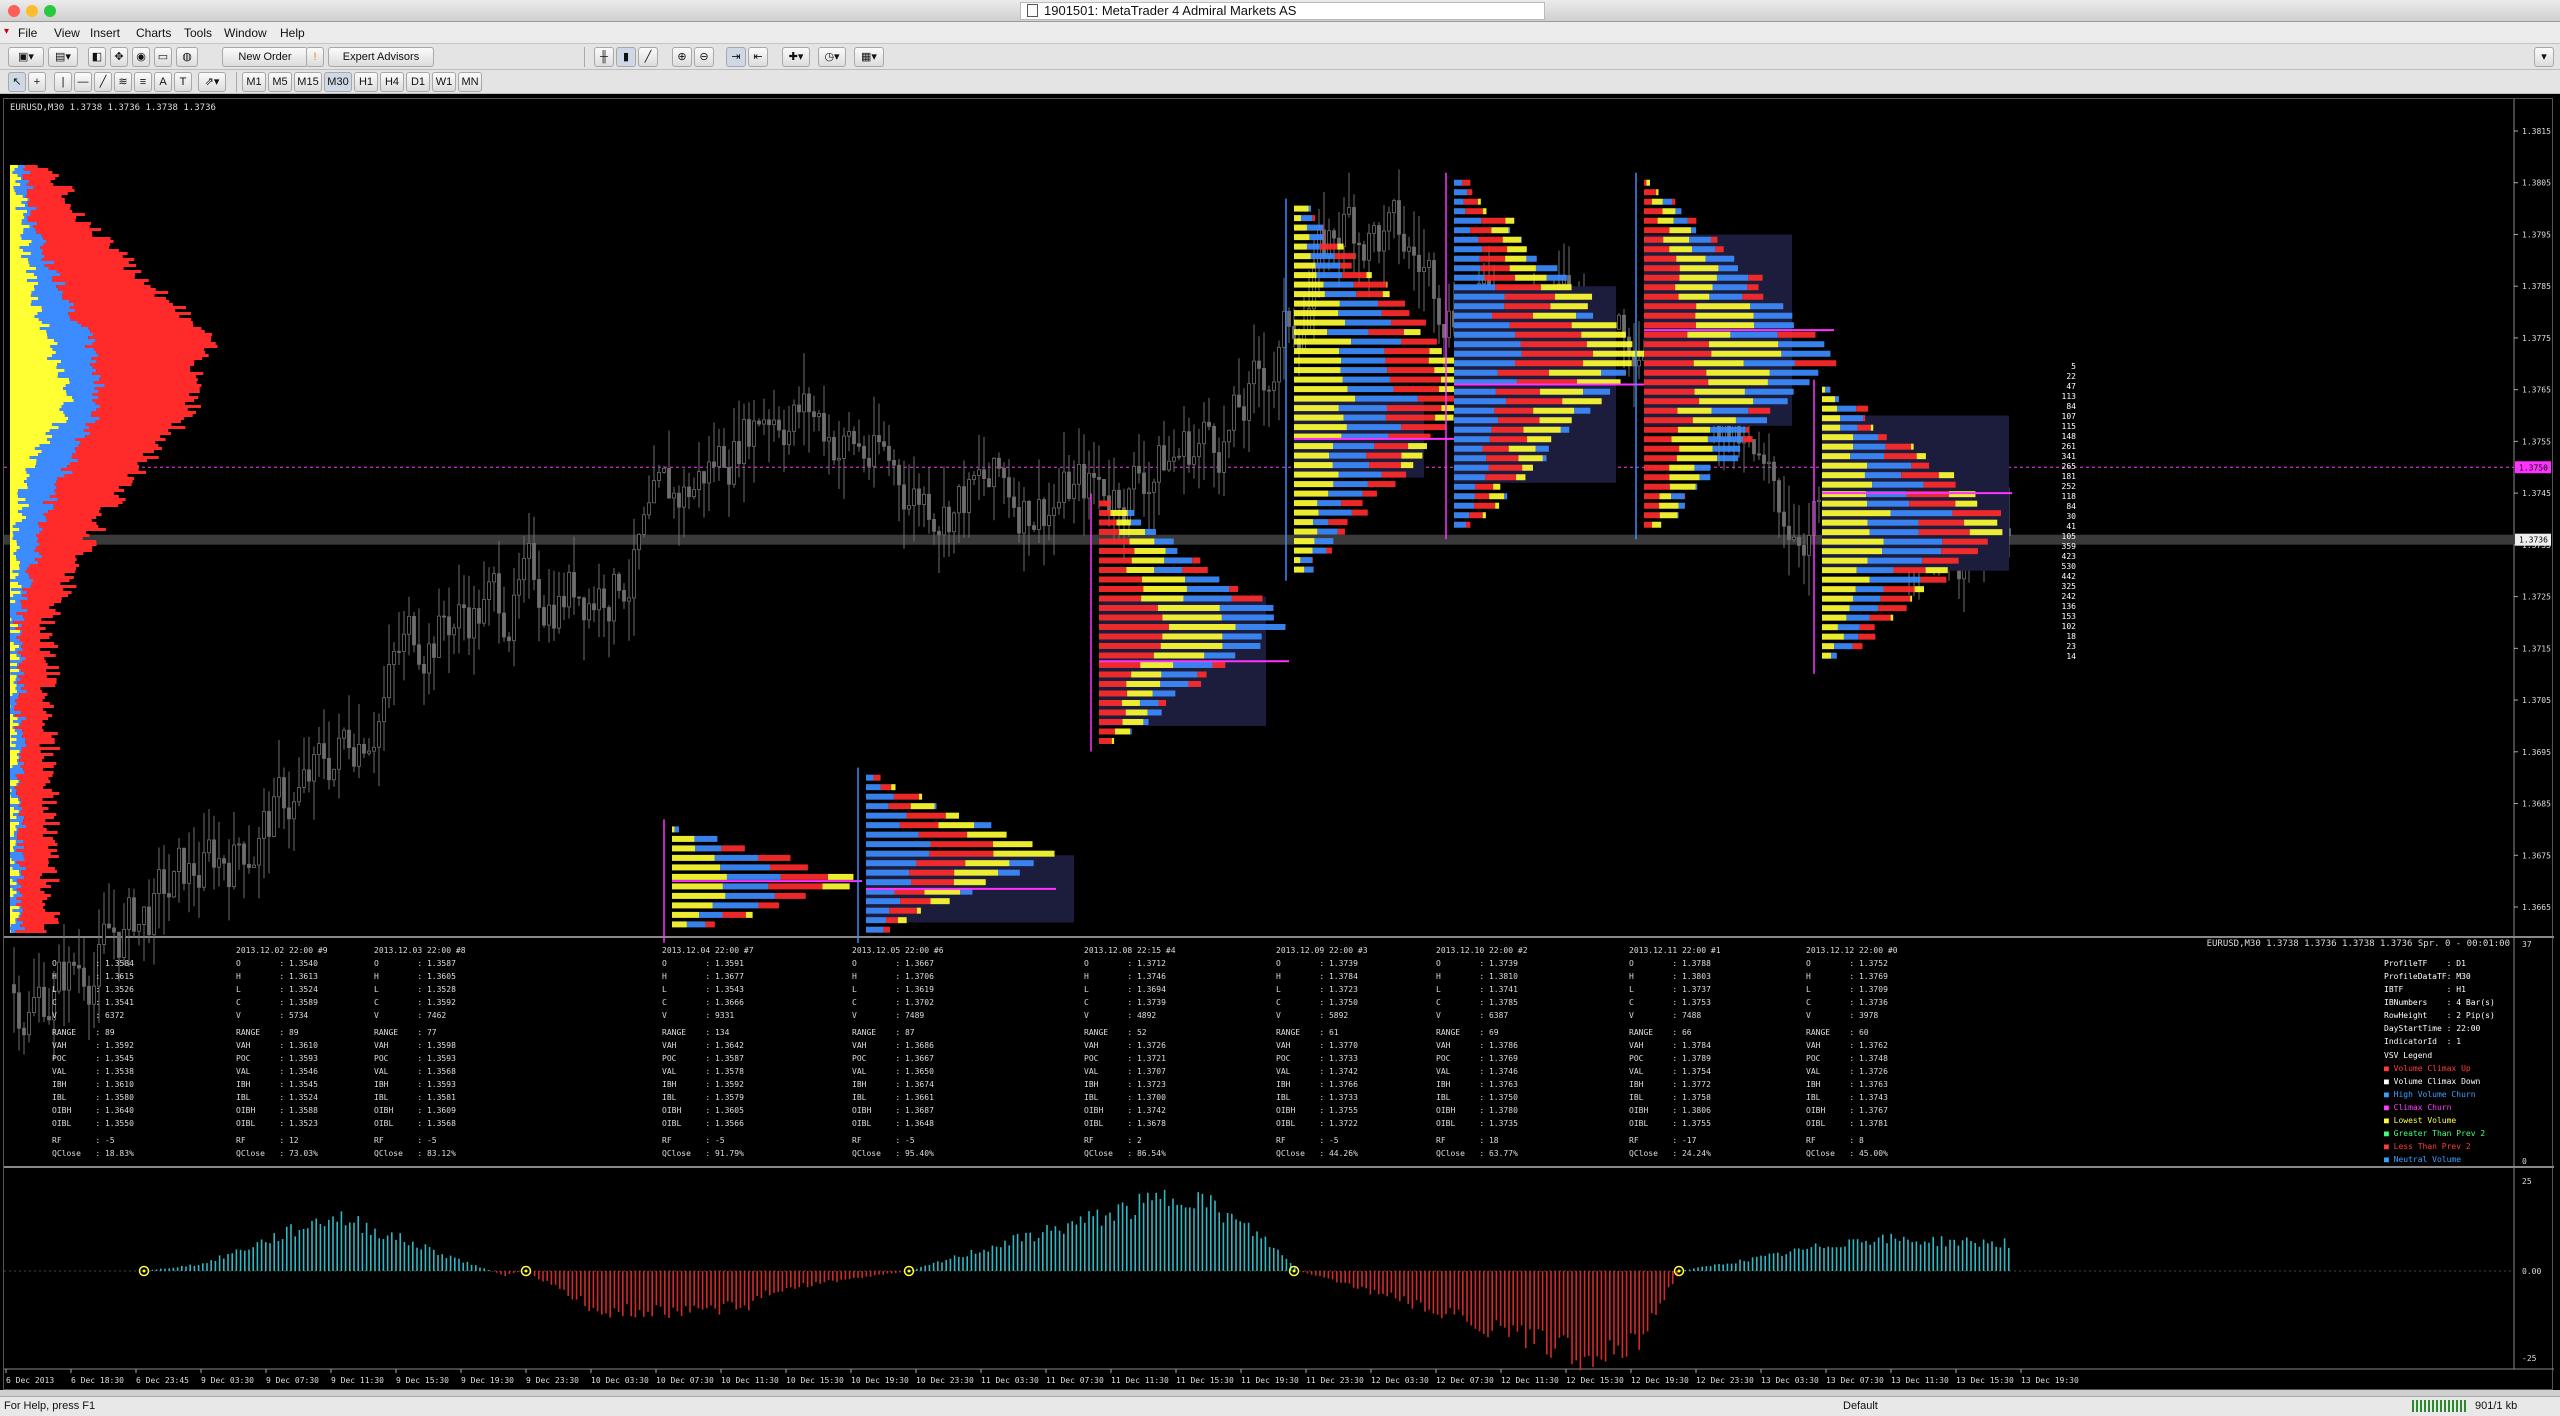 The image size is (2560, 1416). What do you see at coordinates (163, 82) in the screenshot?
I see `text-icon: A` at bounding box center [163, 82].